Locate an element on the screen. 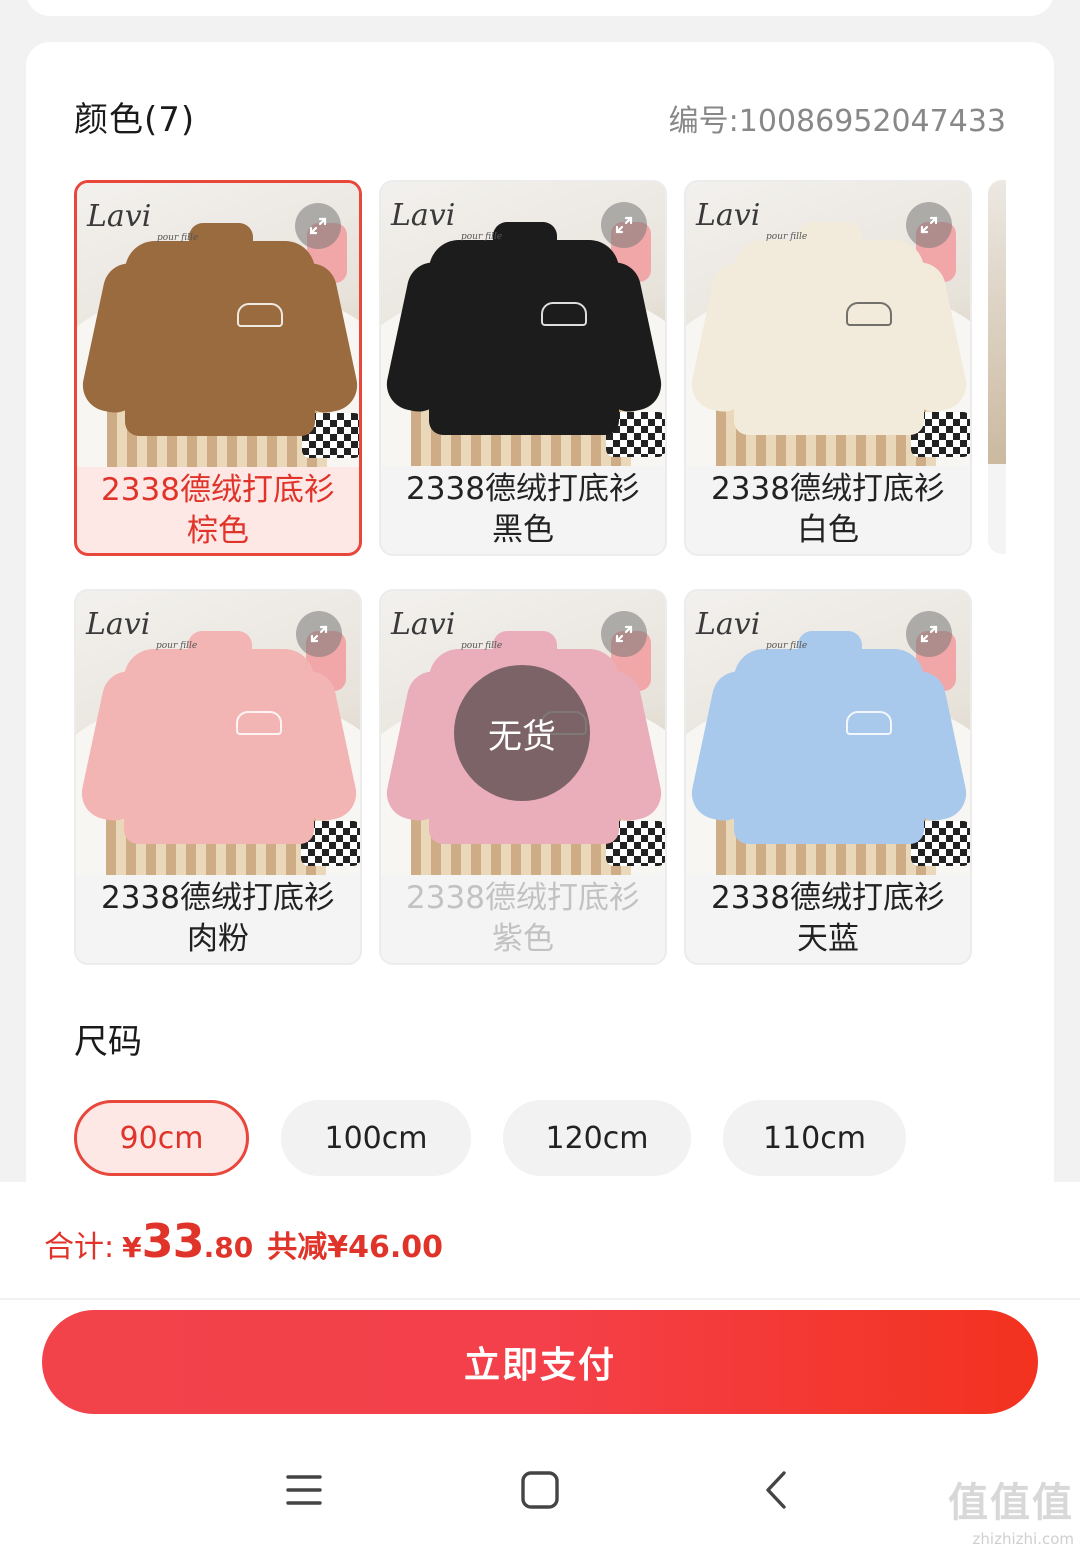  total-line: 合计: ¥ 33 .80 共减¥46.00 is located at coordinates (243, 1244).